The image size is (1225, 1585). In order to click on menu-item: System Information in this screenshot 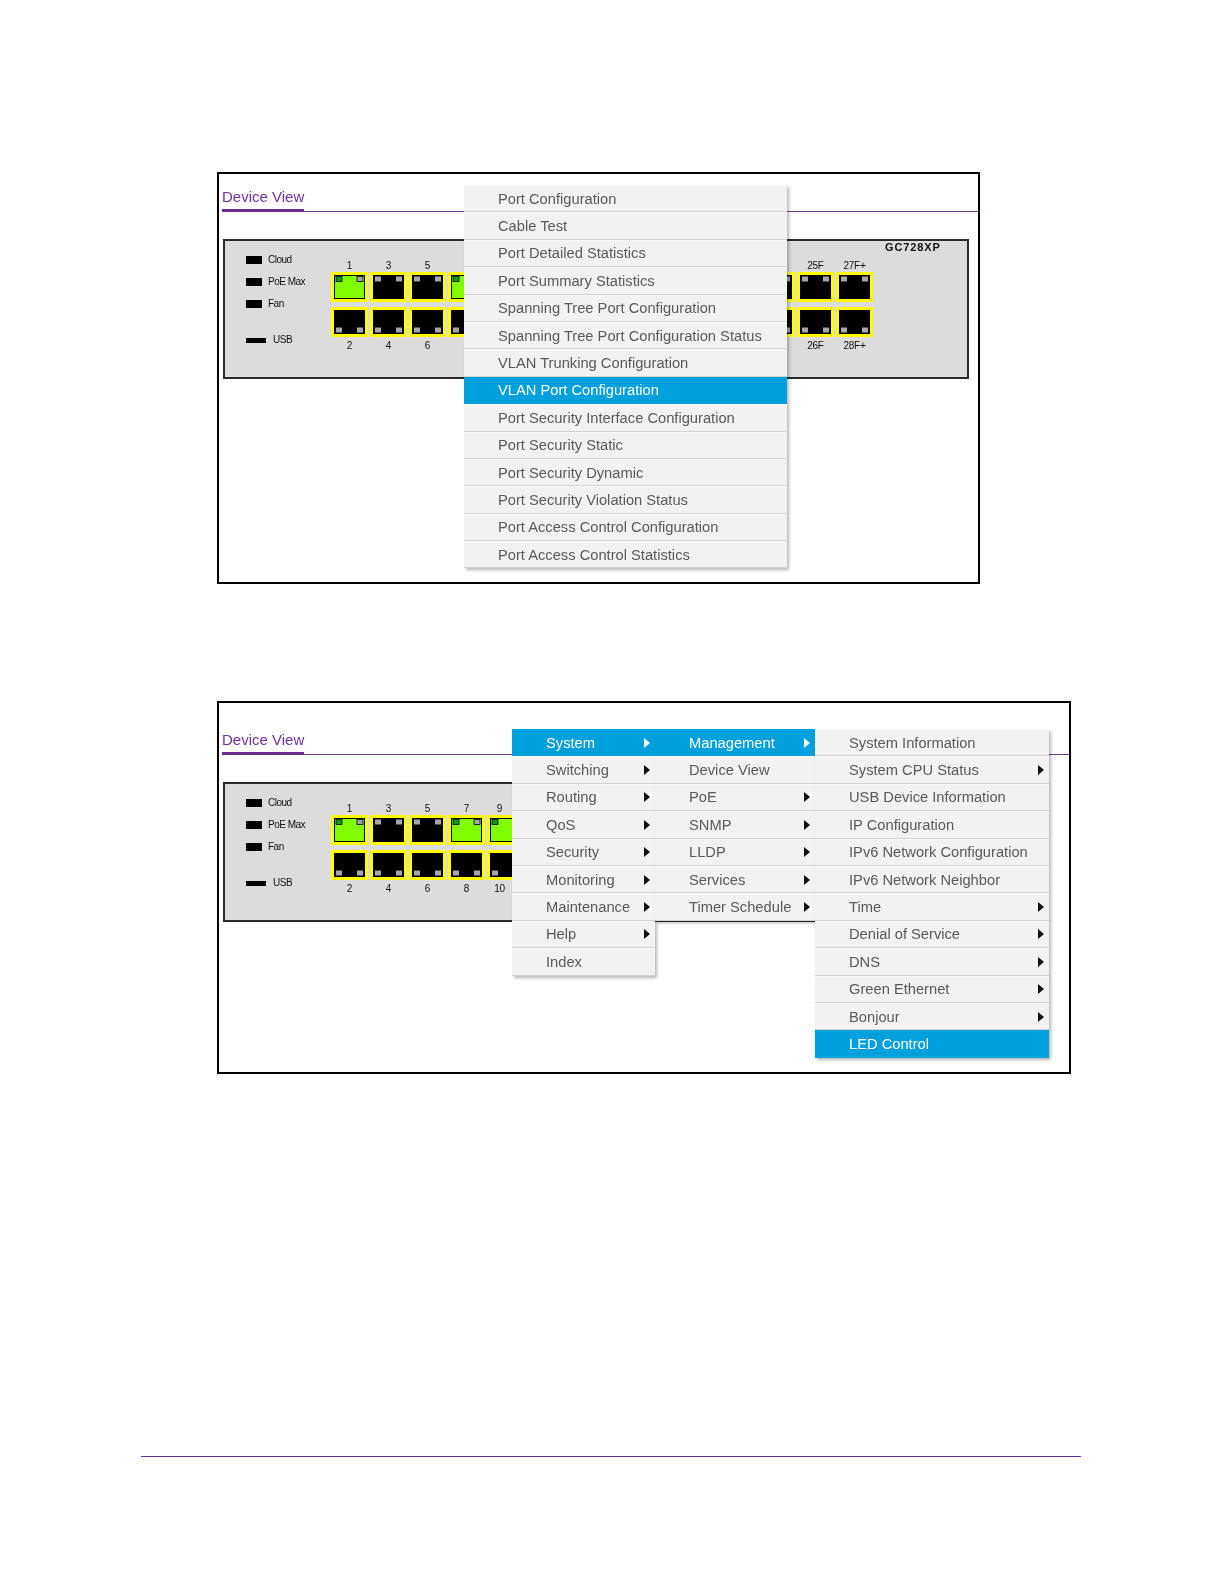, I will do `click(932, 743)`.